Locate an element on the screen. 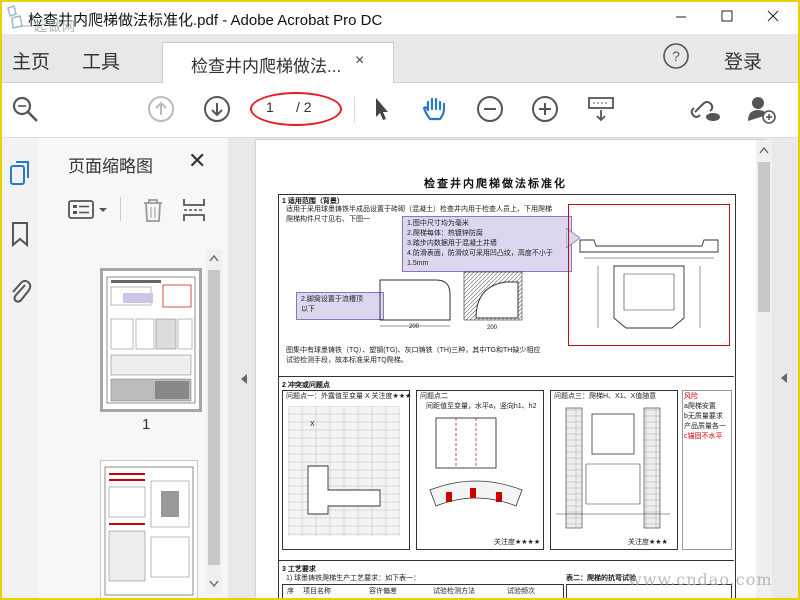 This screenshot has width=800, height=600. magnifier-icon is located at coordinates (25, 109).